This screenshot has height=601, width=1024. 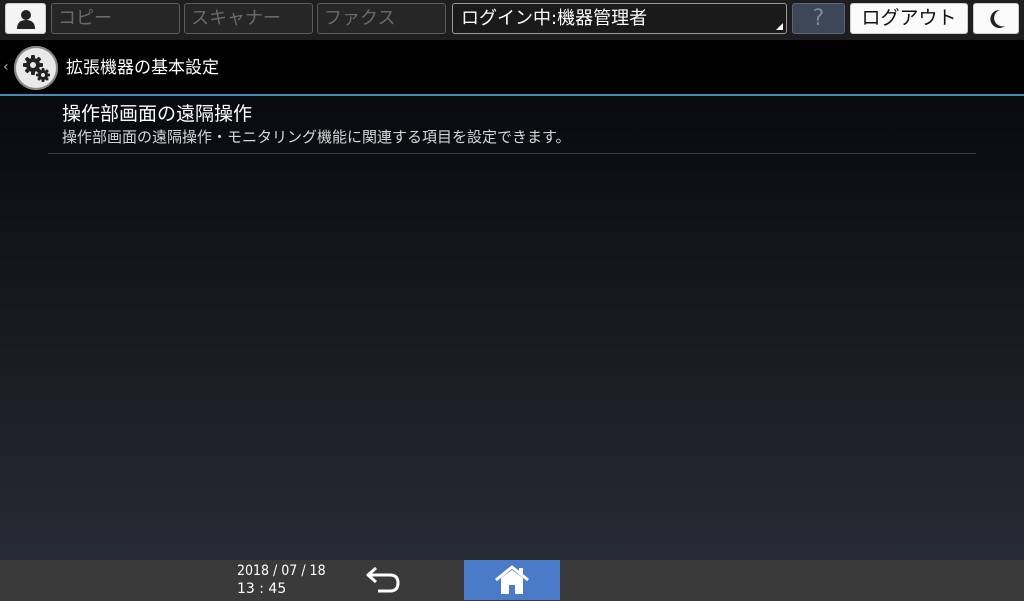 What do you see at coordinates (142, 68) in the screenshot?
I see `page-title: 拡張機器の基本設定` at bounding box center [142, 68].